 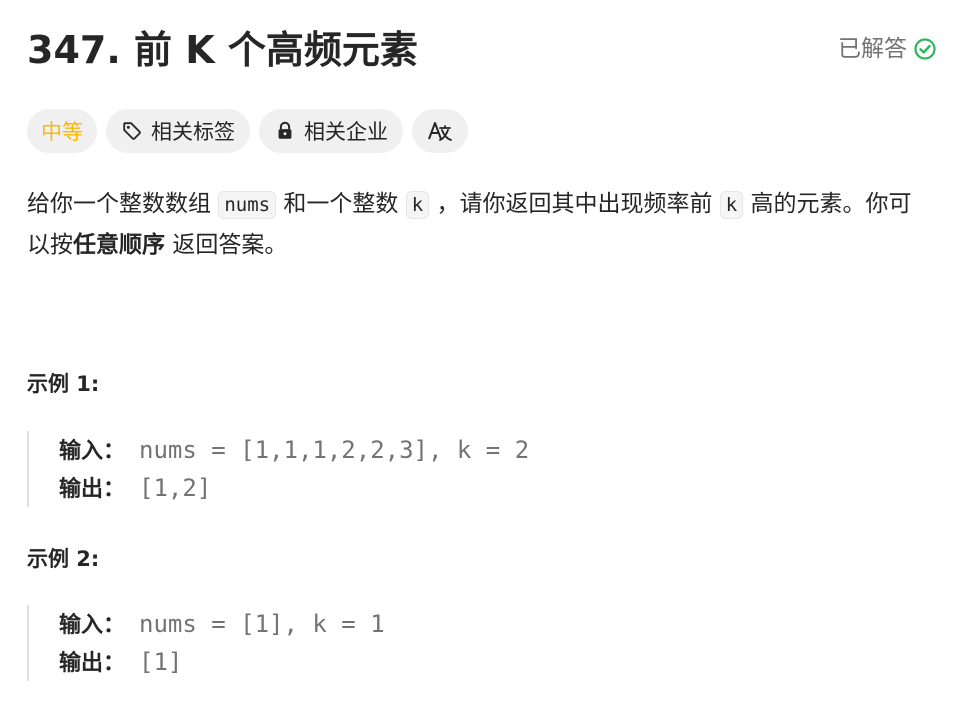 I want to click on example-1-title: 示例 1:, so click(x=63, y=384).